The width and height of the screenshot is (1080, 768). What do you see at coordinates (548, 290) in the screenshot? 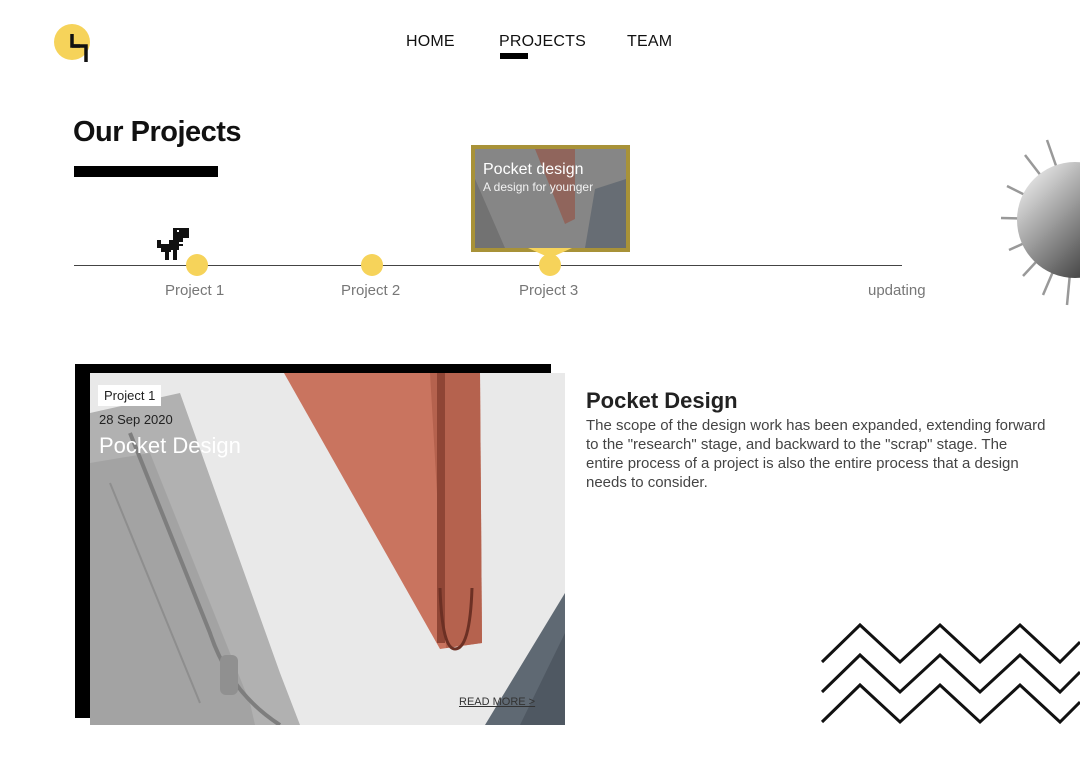
I see `timeline-label-project-3: Project 3` at bounding box center [548, 290].